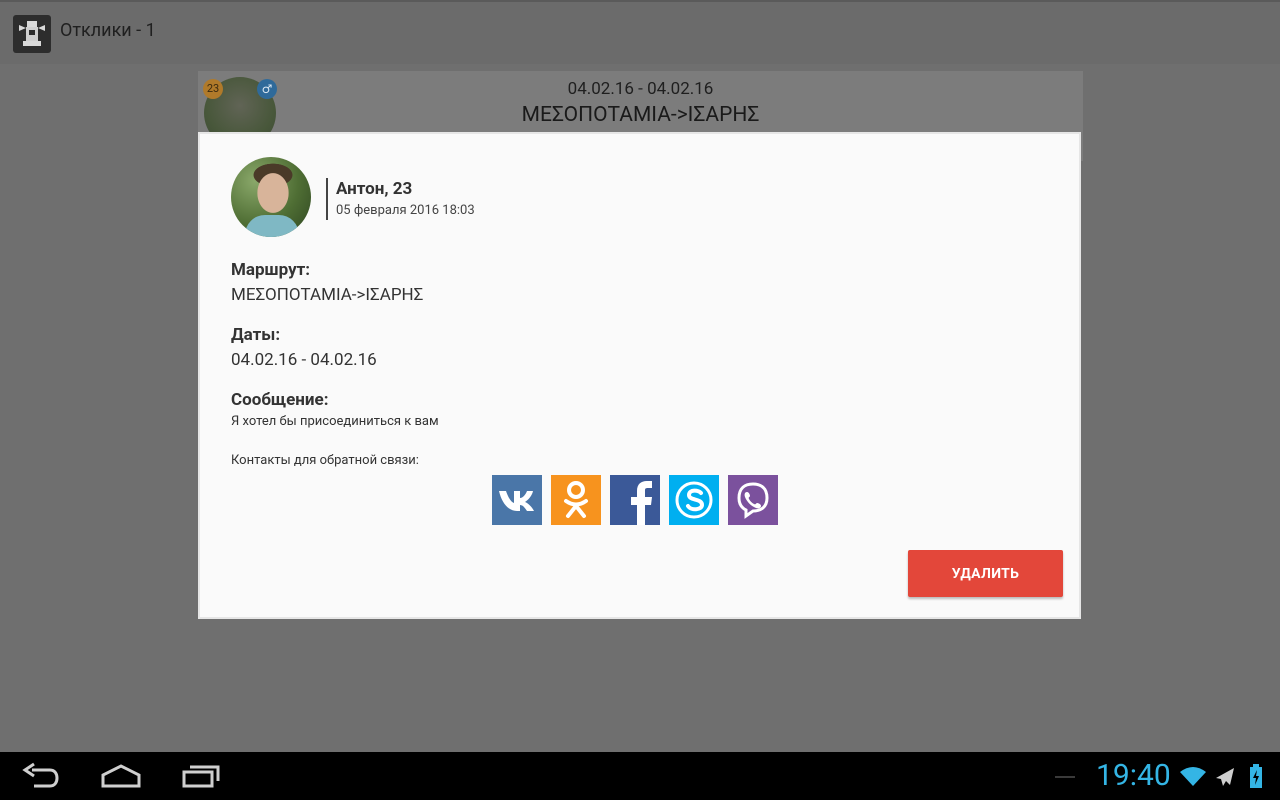  Describe the element at coordinates (327, 199) in the screenshot. I see `divider` at that location.